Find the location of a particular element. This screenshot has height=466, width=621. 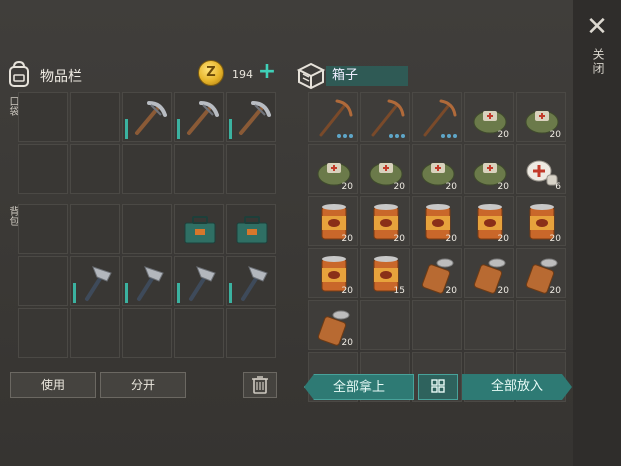

put-all-button: 全部放入 is located at coordinates (517, 387).